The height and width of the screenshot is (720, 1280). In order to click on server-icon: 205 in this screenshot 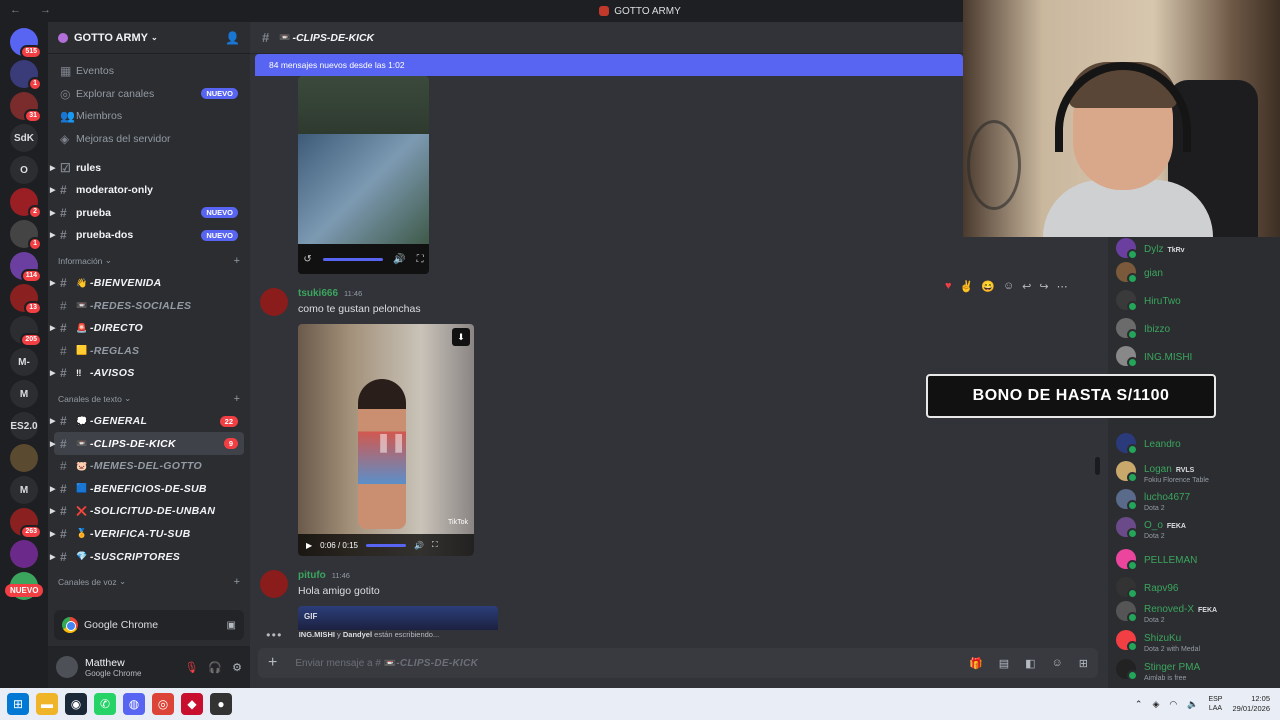, I will do `click(26, 331)`.